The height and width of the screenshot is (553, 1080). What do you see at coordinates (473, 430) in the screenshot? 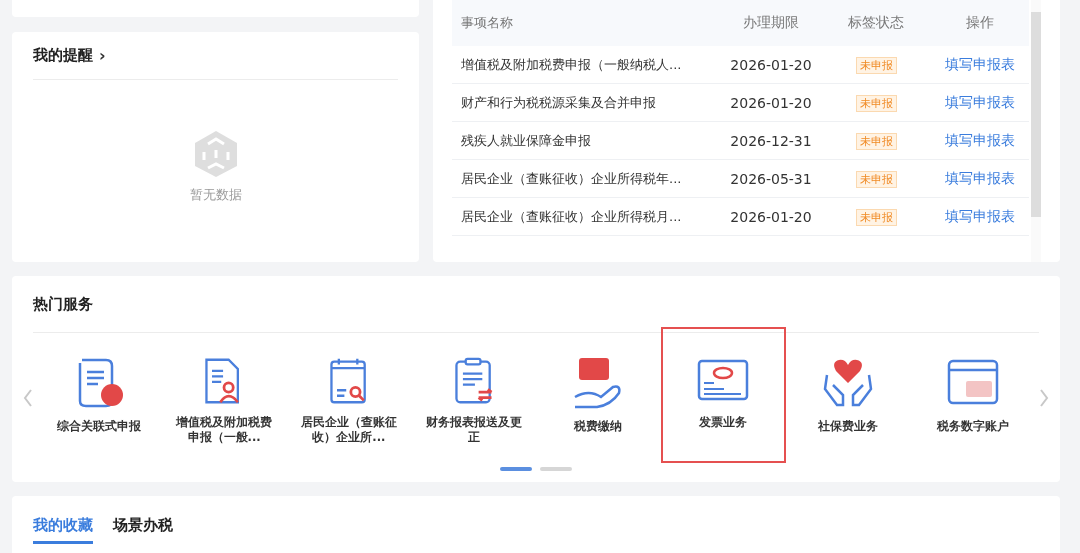
I see `service-label: 财务报表报送及更正` at bounding box center [473, 430].